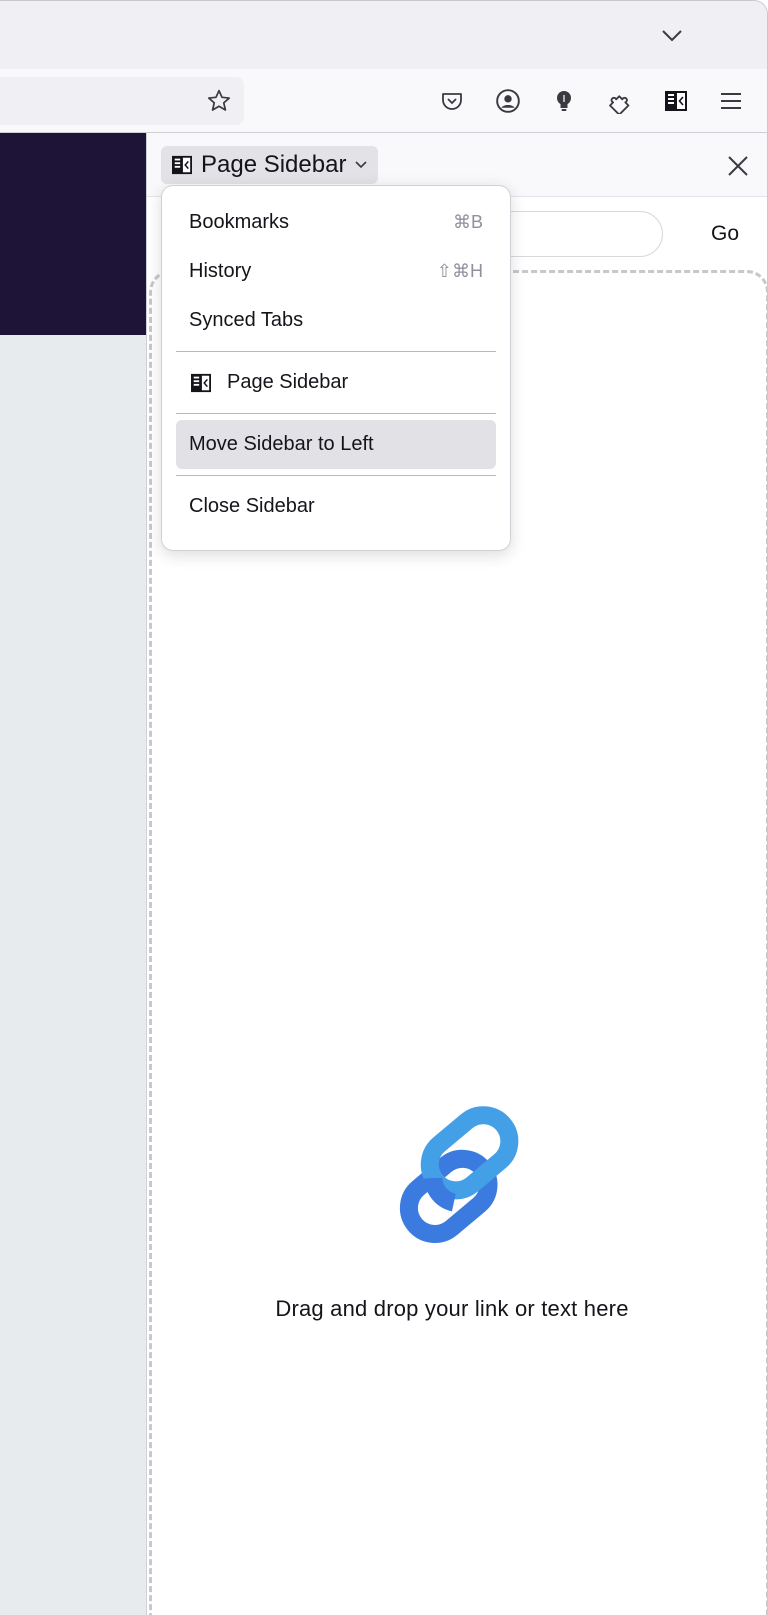 Image resolution: width=768 pixels, height=1615 pixels. What do you see at coordinates (336, 506) in the screenshot?
I see `menu-item-close-sidebar: Close Sidebar` at bounding box center [336, 506].